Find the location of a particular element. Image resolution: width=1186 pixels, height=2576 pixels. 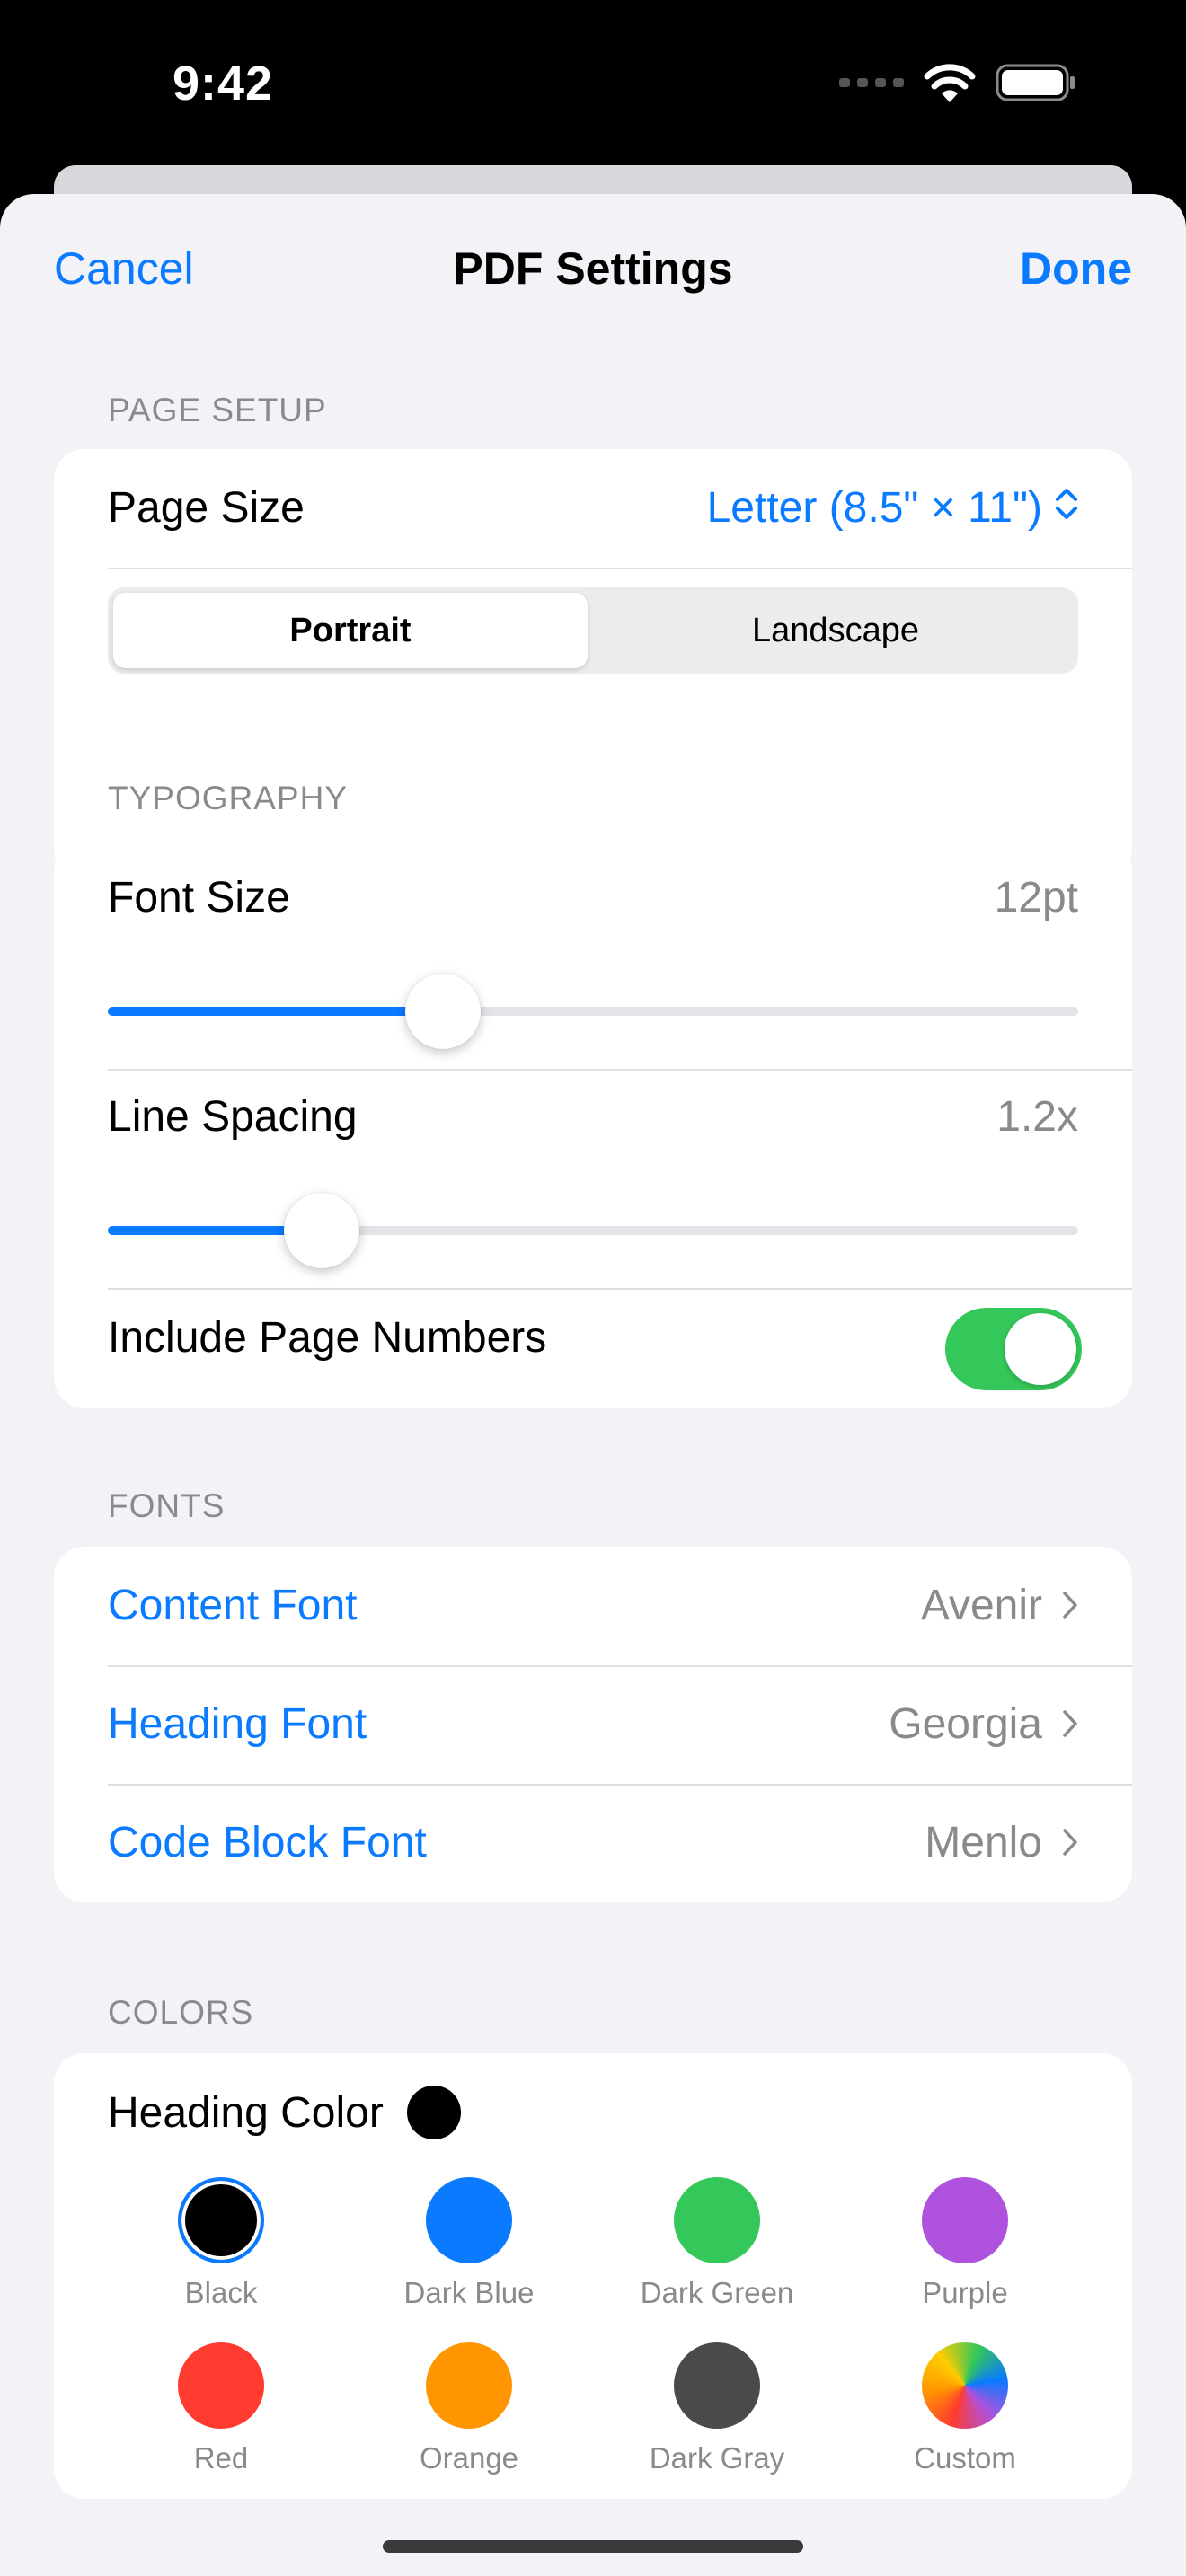

battery-icon is located at coordinates (1036, 85).